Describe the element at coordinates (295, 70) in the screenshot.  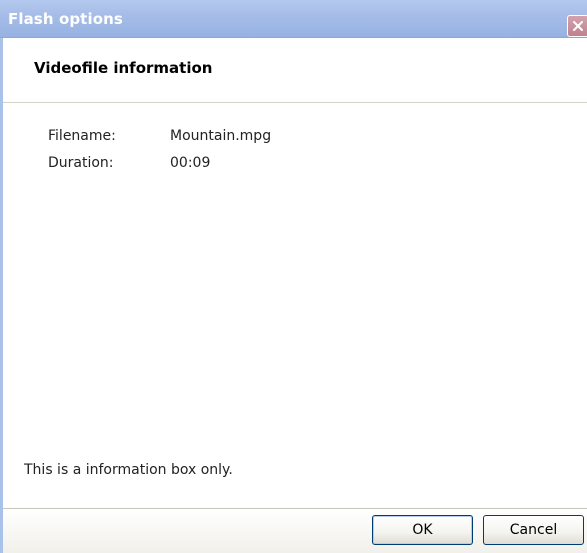
I see `section-header: Videofile information` at that location.